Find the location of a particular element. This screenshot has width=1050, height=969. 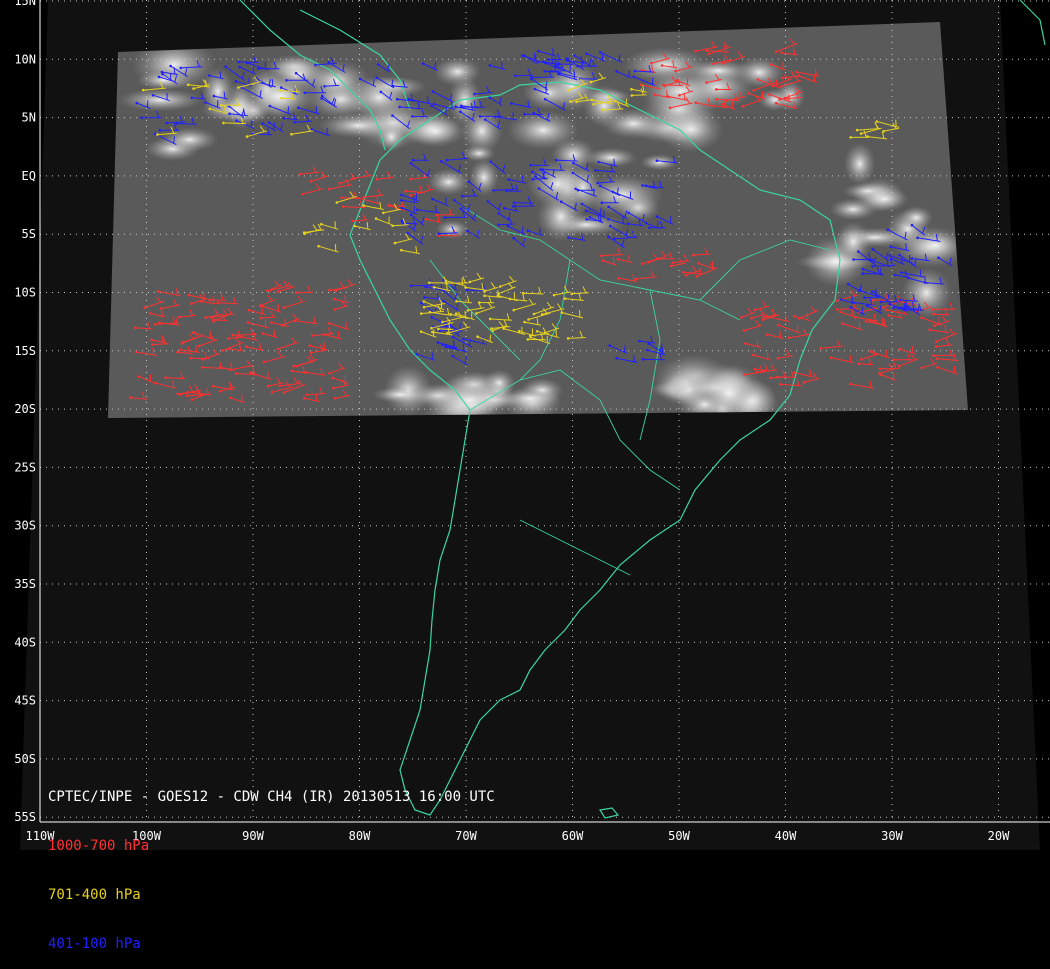

latitude-label: 15S is located at coordinates (25, 351).